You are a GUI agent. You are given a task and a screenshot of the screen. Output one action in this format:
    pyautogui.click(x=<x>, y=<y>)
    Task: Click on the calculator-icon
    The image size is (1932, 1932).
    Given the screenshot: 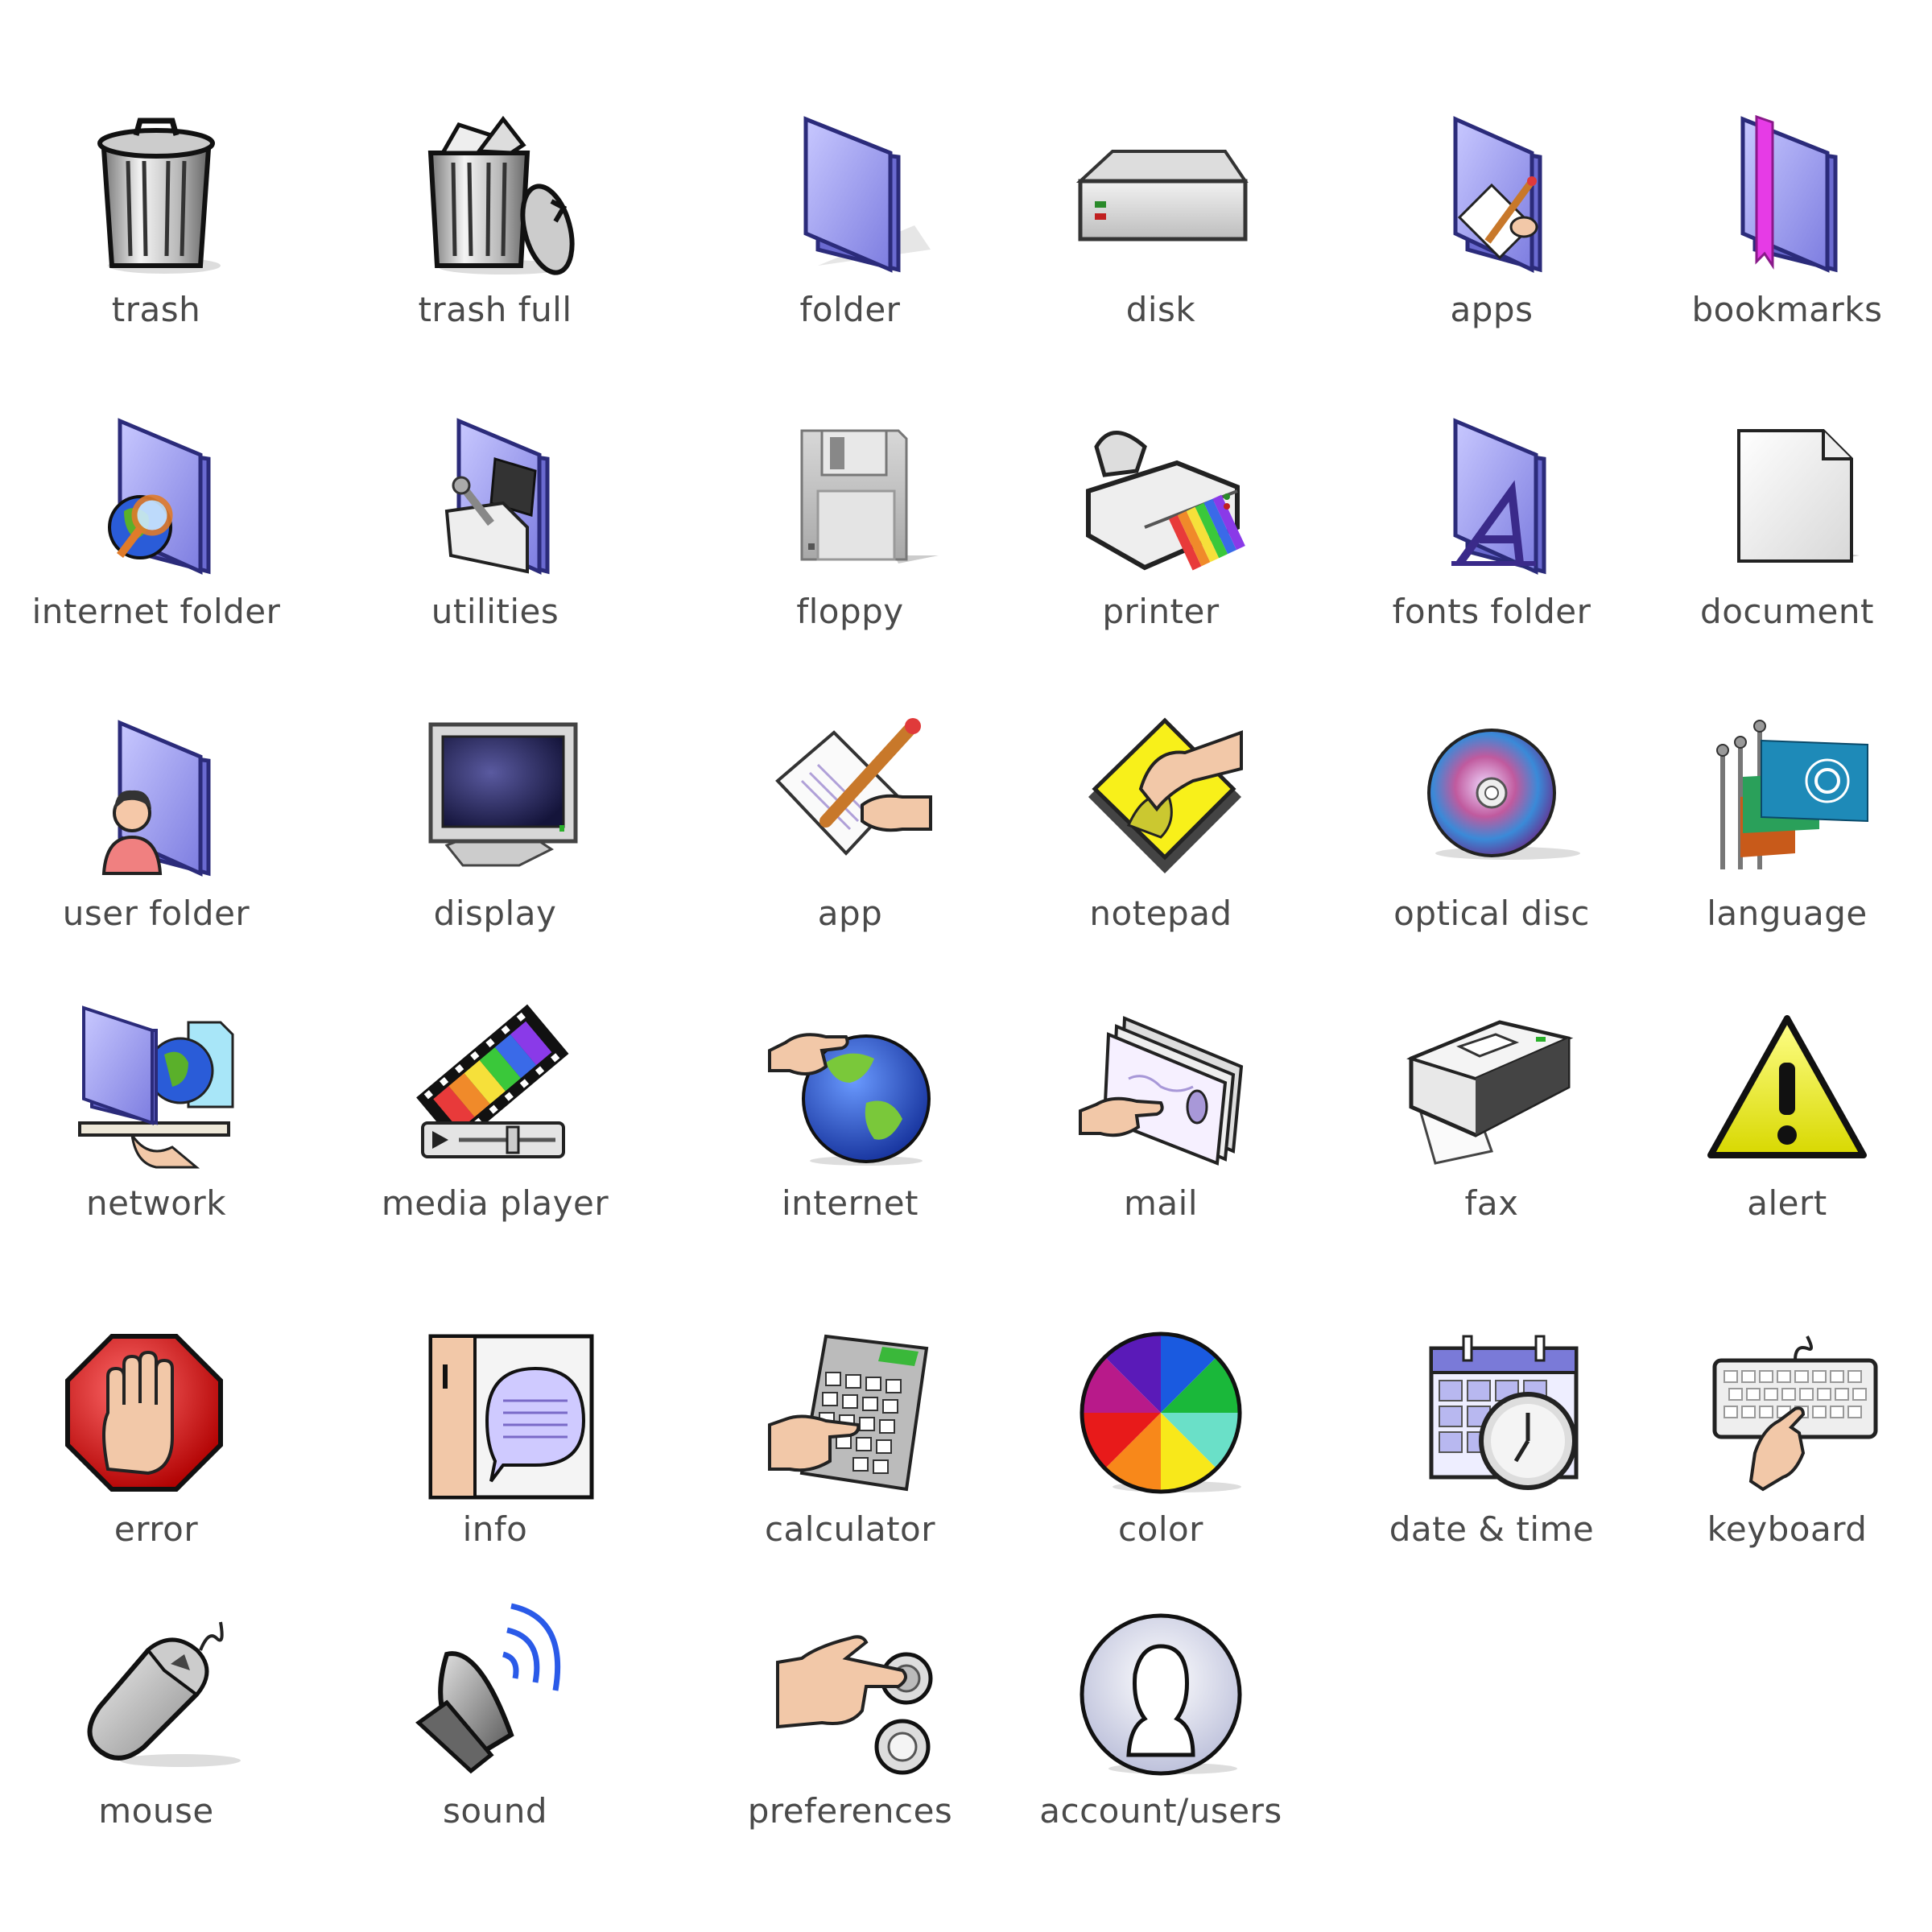 What is the action you would take?
    pyautogui.click(x=848, y=1413)
    